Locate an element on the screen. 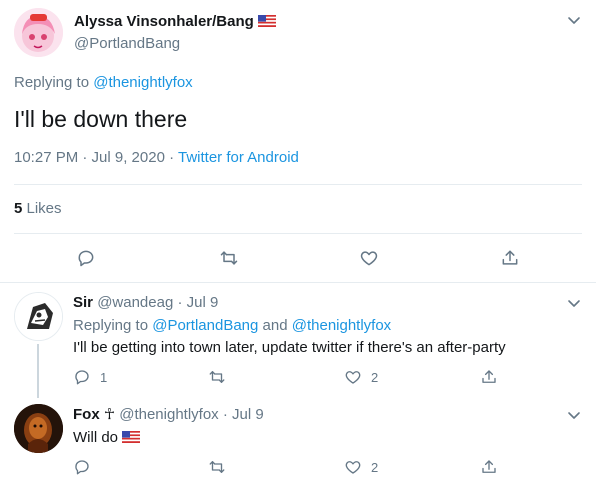 The width and height of the screenshot is (596, 483). replying-to-line: Replying to @thenightlyfox is located at coordinates (103, 83).